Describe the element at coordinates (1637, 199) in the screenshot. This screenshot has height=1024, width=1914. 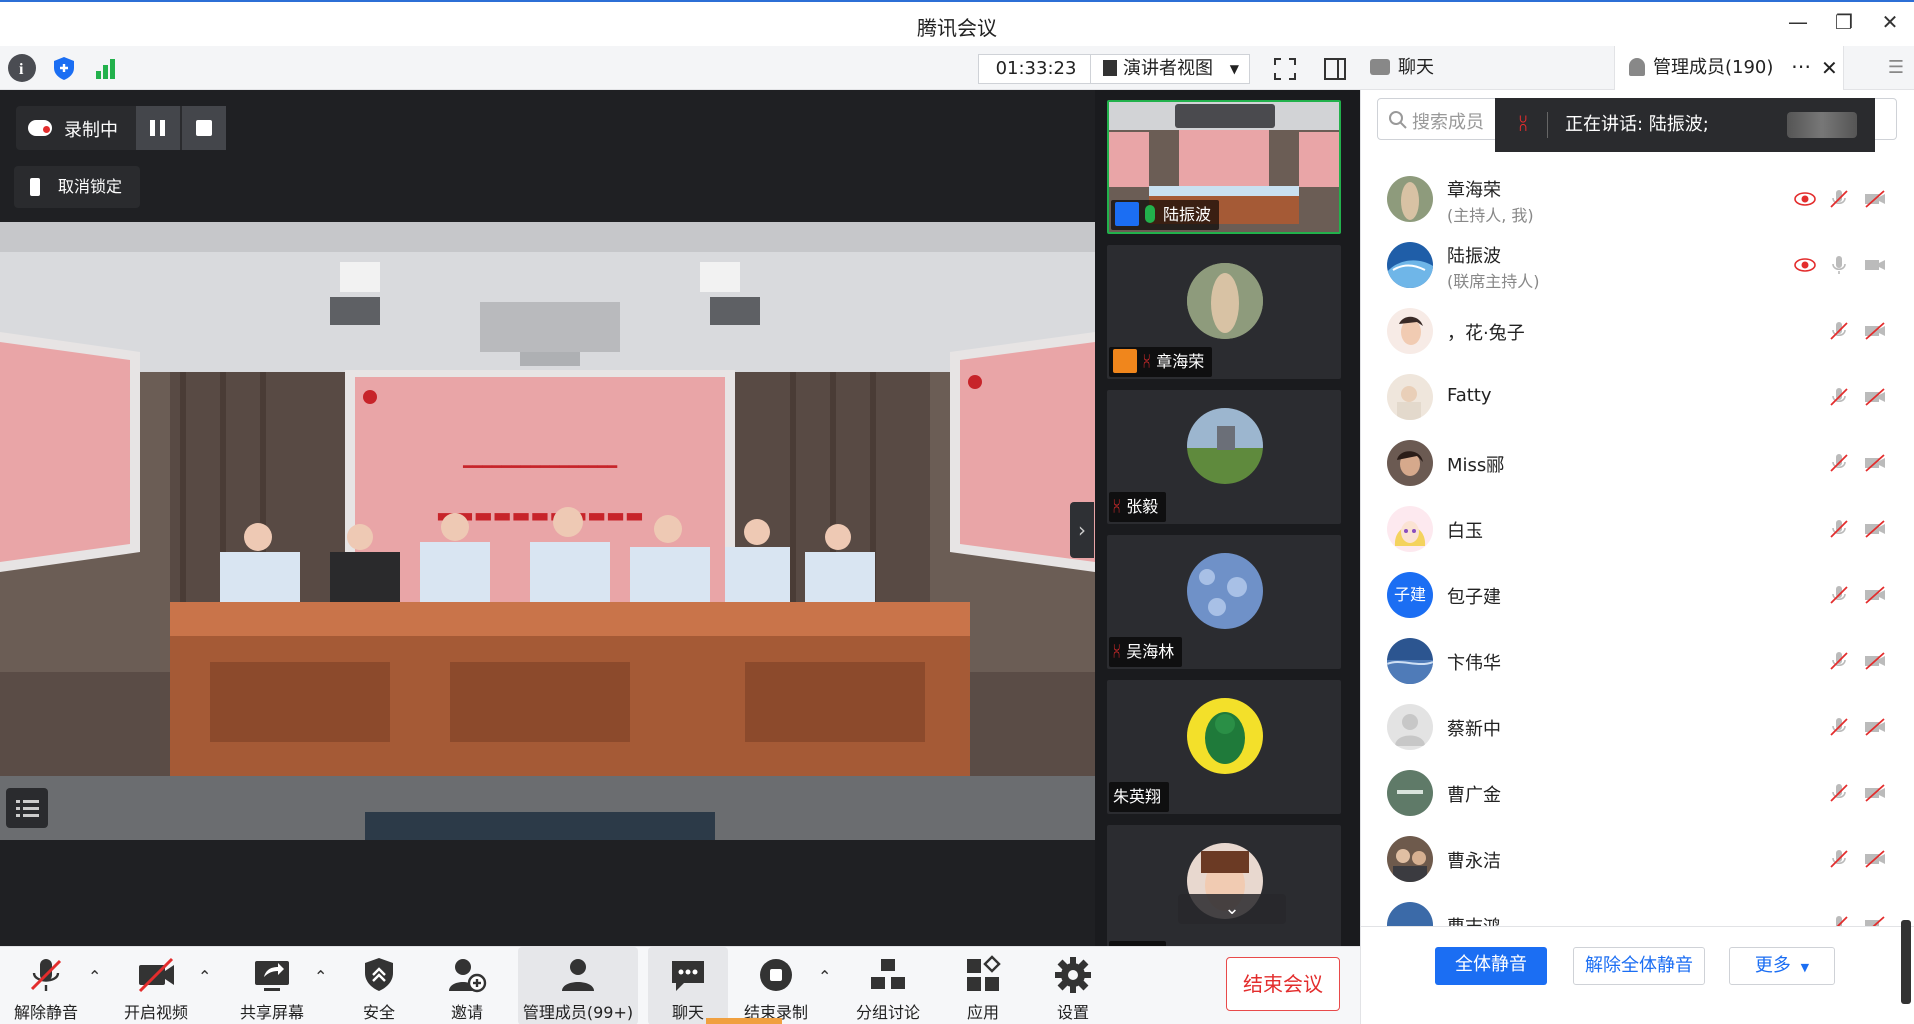
I see `member-row: 章海荣 (主持人, 我)` at that location.